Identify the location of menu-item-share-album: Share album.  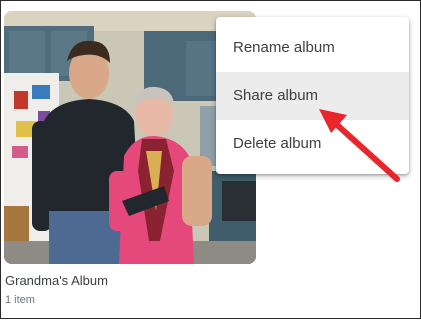
(312, 96).